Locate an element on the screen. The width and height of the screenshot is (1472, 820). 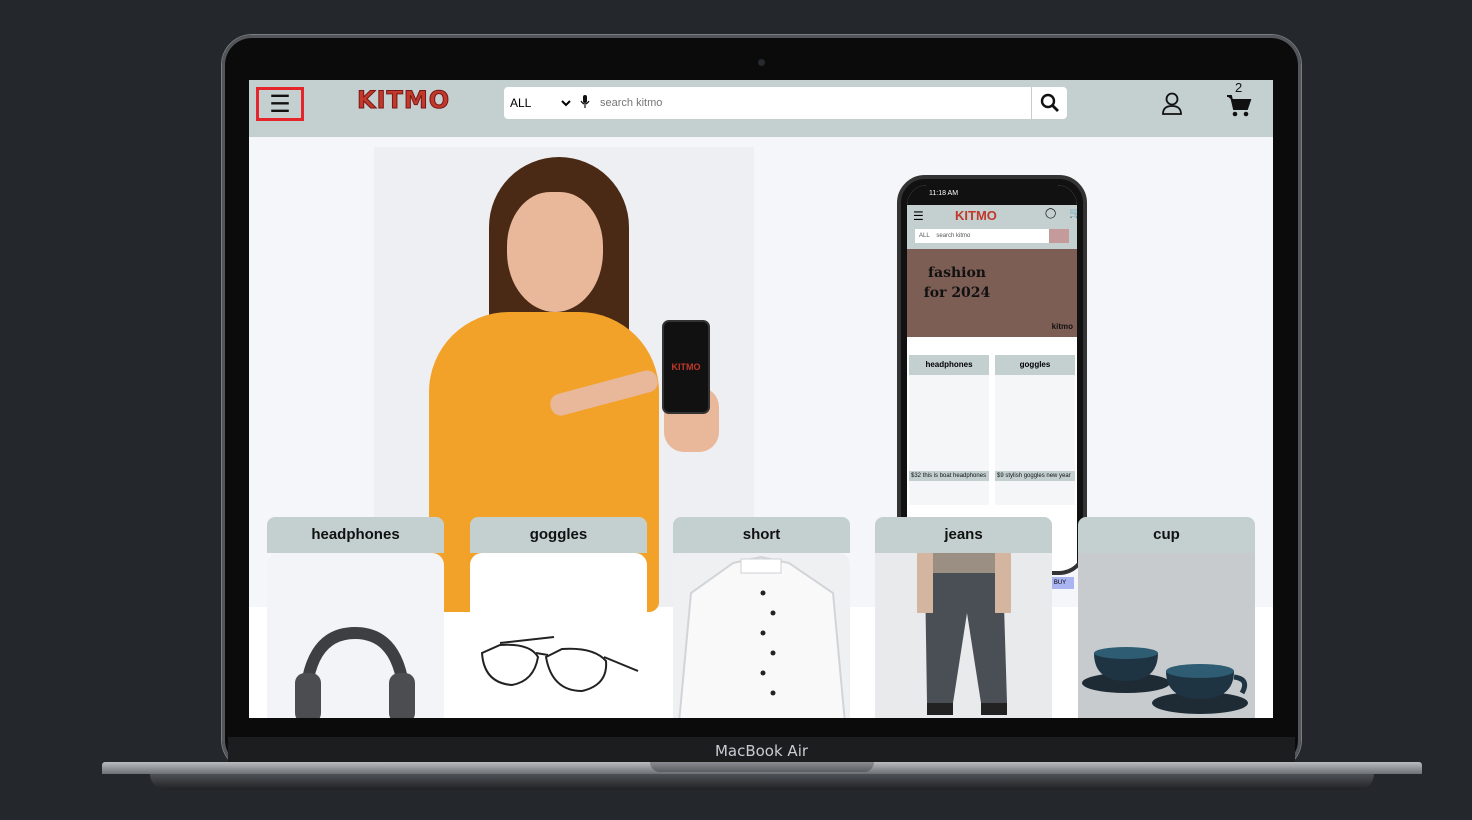
phone-user-icon: ◯ is located at coordinates (1051, 213).